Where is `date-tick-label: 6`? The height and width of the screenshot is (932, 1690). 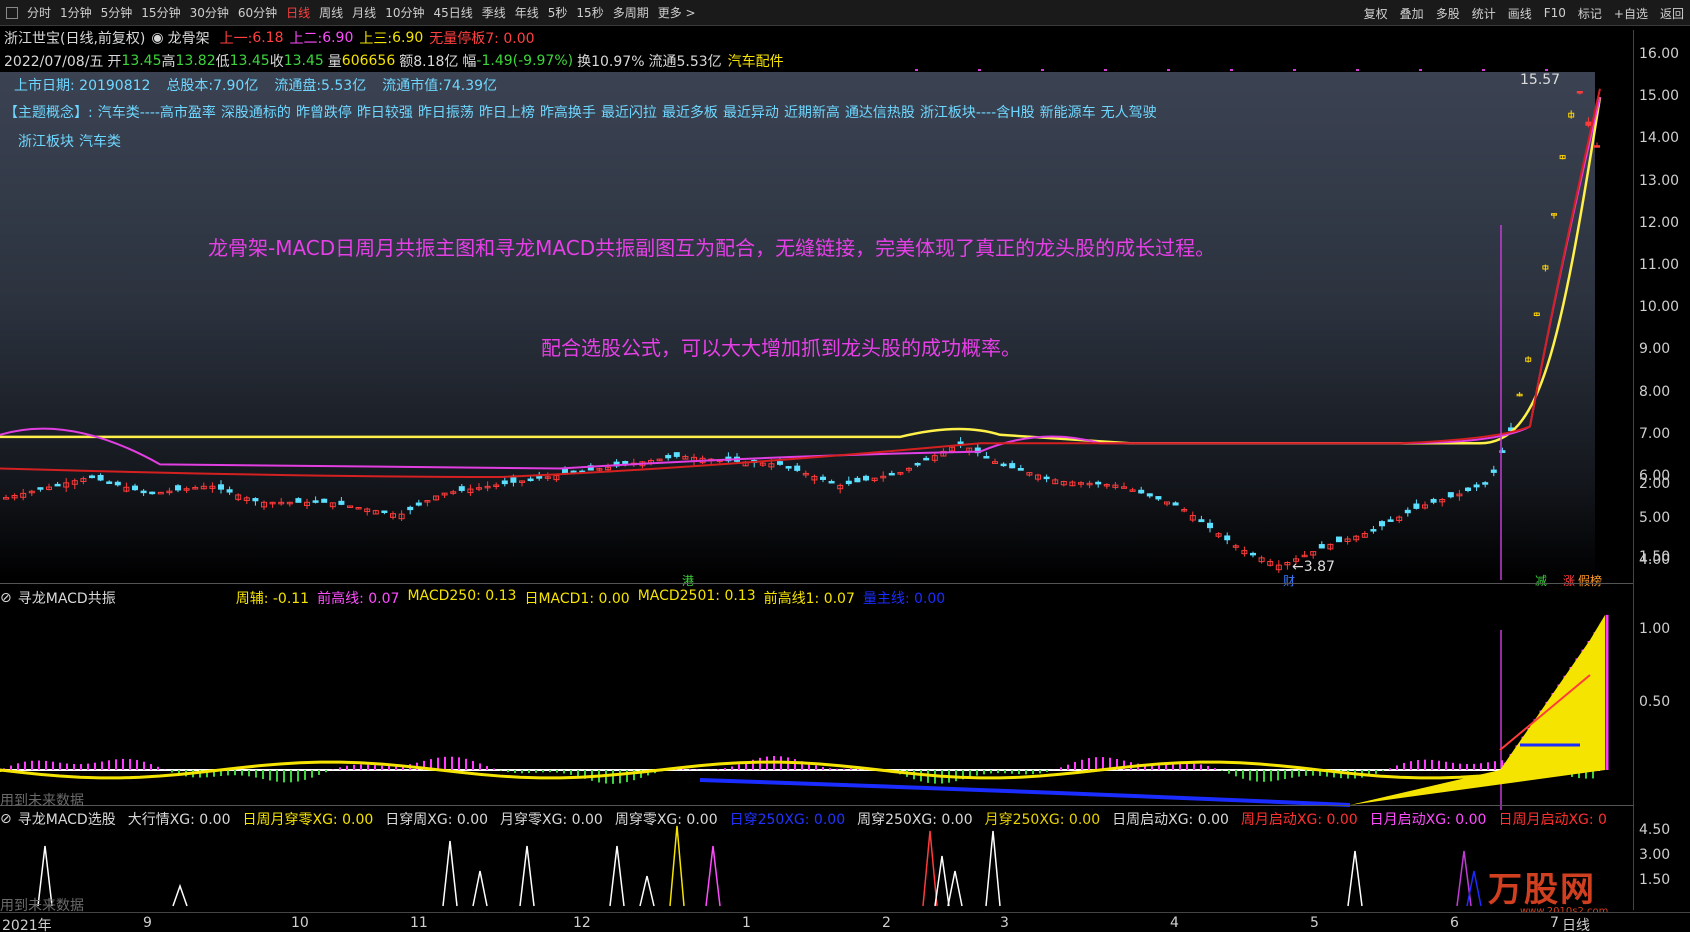
date-tick-label: 6 is located at coordinates (1454, 923).